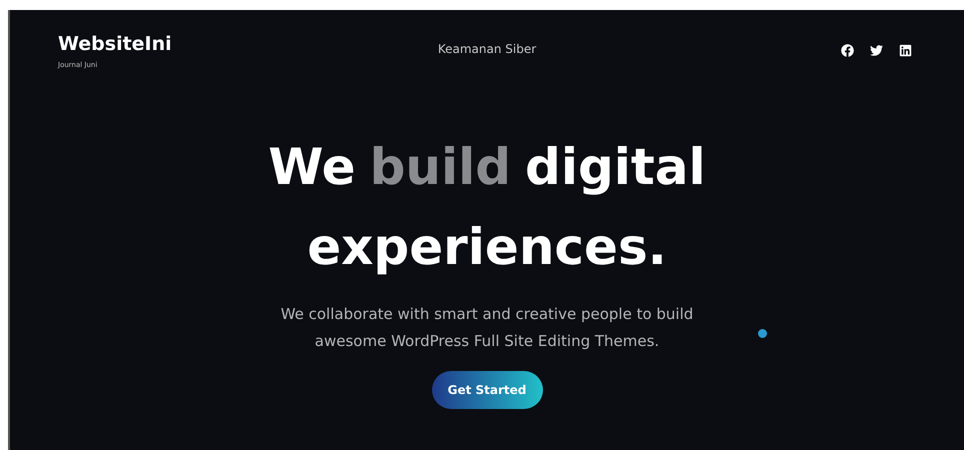 The width and height of the screenshot is (964, 450). Describe the element at coordinates (876, 50) in the screenshot. I see `twitter-icon` at that location.